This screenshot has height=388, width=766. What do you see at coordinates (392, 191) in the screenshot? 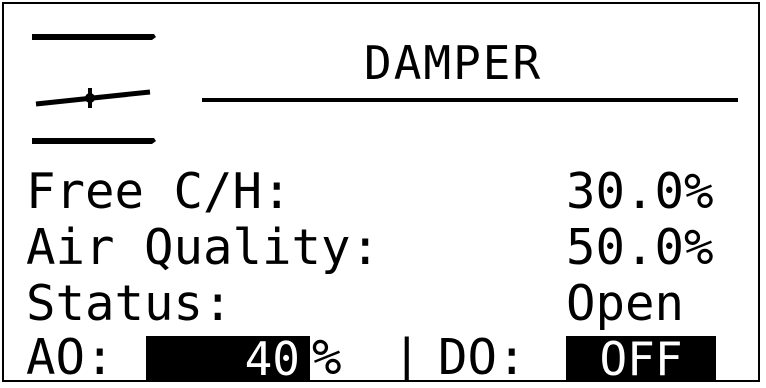
I see `free-ch-row: Free C/H: 30.0%` at bounding box center [392, 191].